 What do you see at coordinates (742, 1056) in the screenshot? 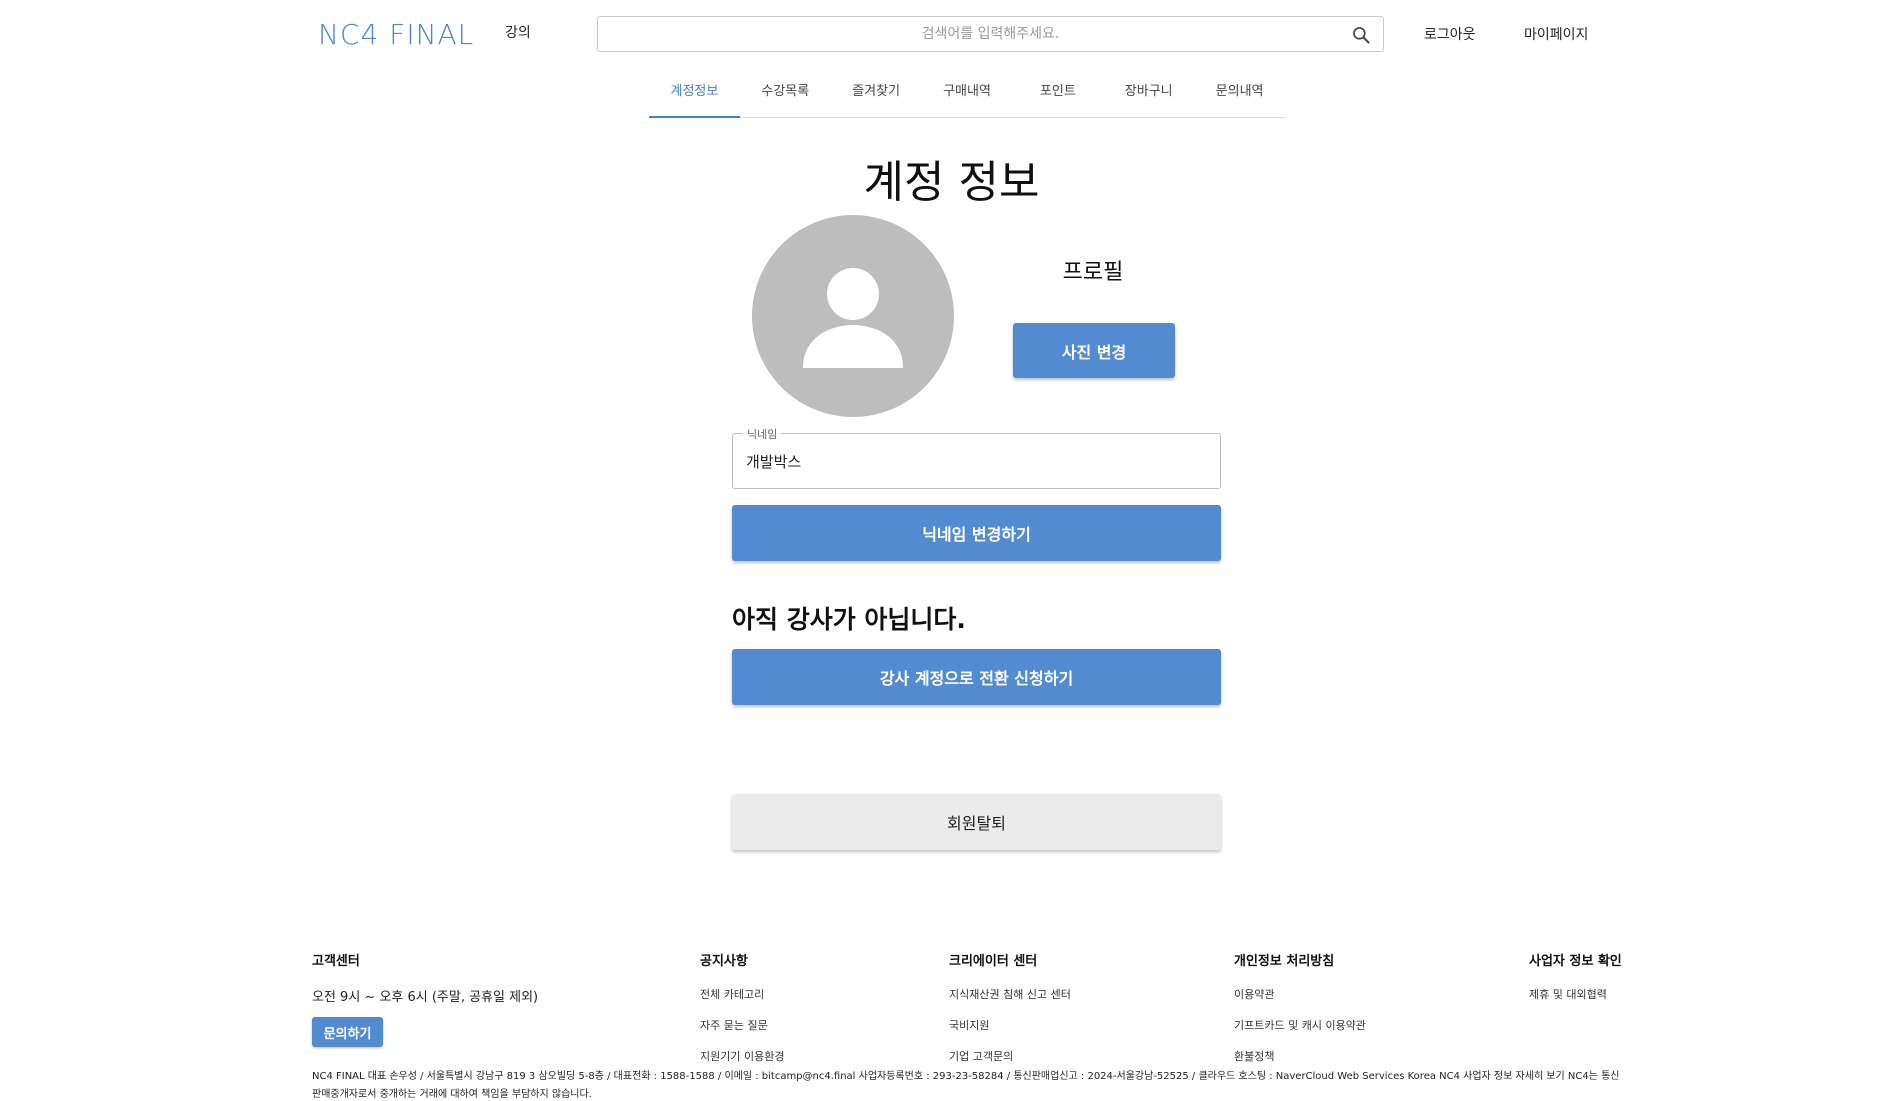
I see `footer-link: 지원기기 이용환경` at bounding box center [742, 1056].